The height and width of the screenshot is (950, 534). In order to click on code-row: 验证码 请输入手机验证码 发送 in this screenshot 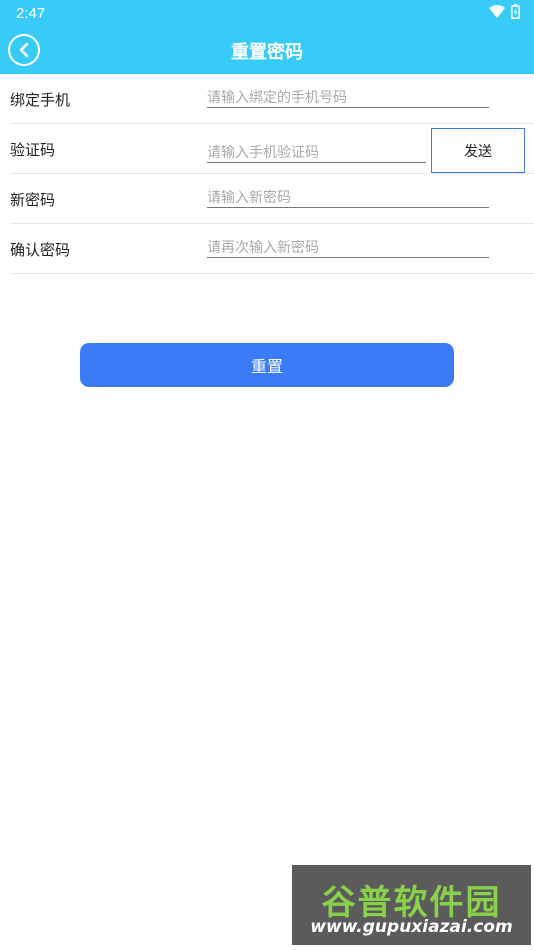, I will do `click(272, 149)`.